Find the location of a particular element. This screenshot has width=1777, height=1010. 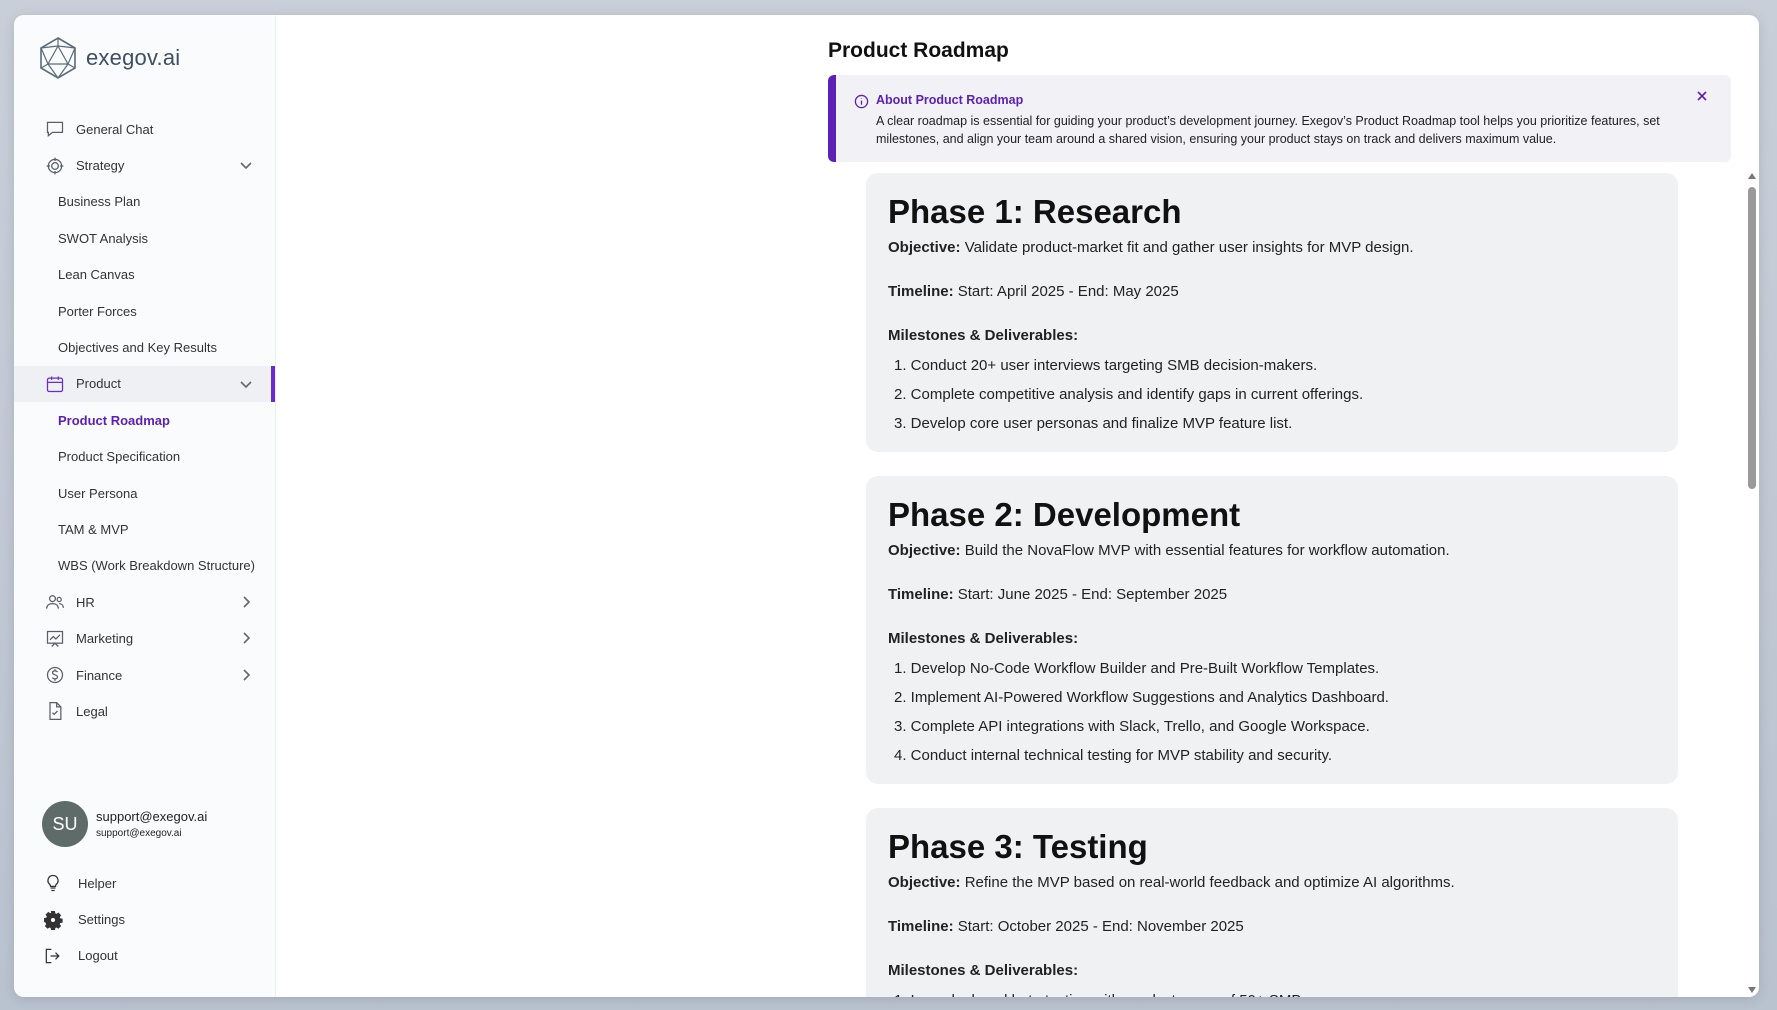

dollar-circle-icon is located at coordinates (55, 675).